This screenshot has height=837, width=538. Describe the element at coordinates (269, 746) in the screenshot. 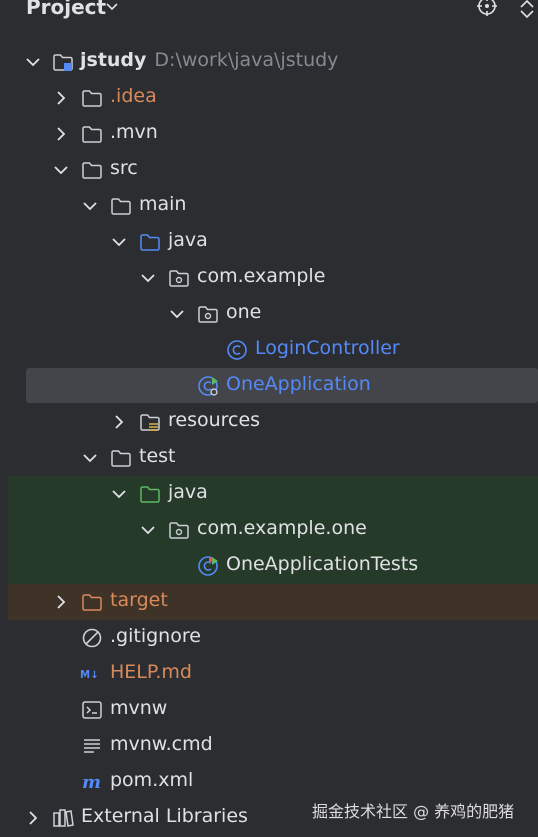

I see `tree-item-mvnw-cmd: mvnw.cmd` at that location.